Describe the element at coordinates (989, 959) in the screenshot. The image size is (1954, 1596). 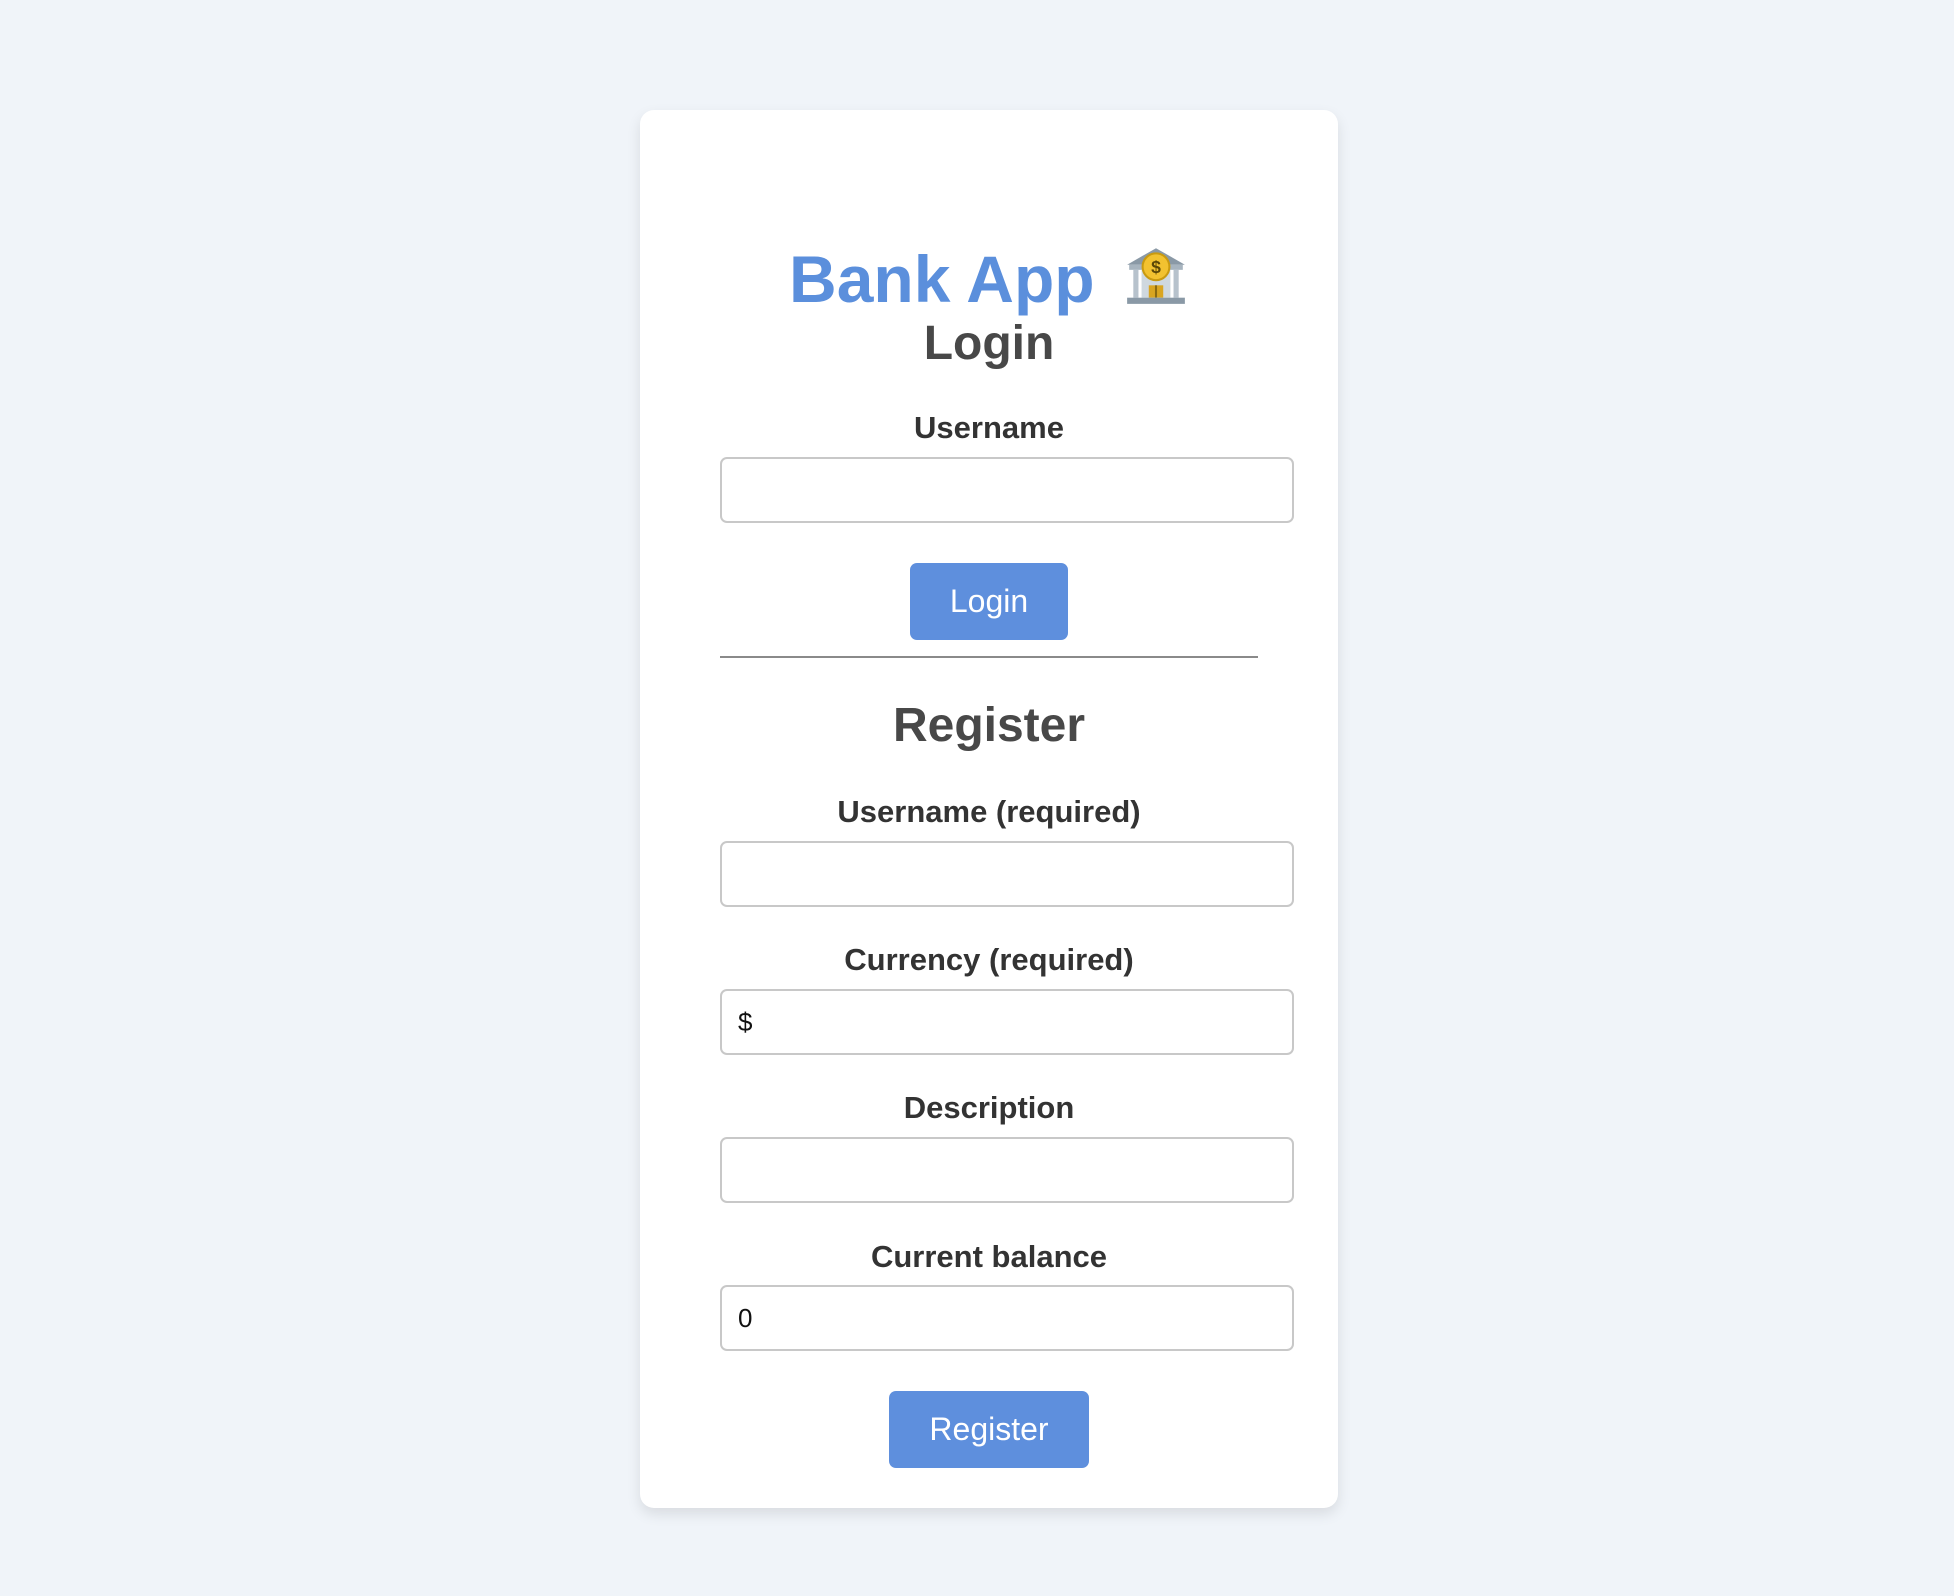
I see `currency-label: Currency (required)` at that location.